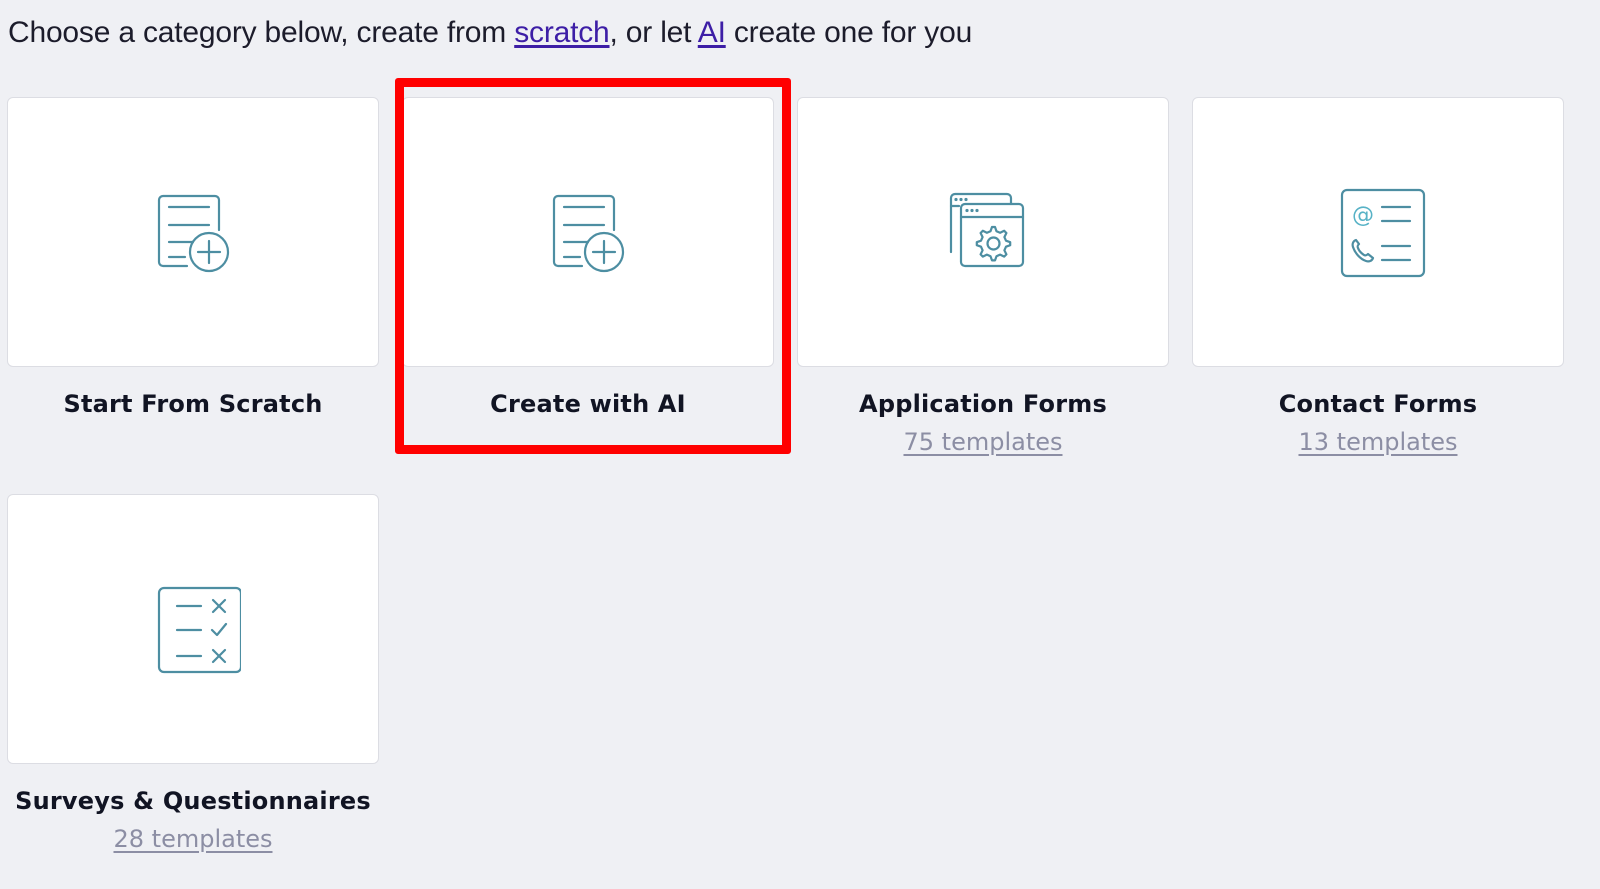  I want to click on windows-gear-icon, so click(987, 230).